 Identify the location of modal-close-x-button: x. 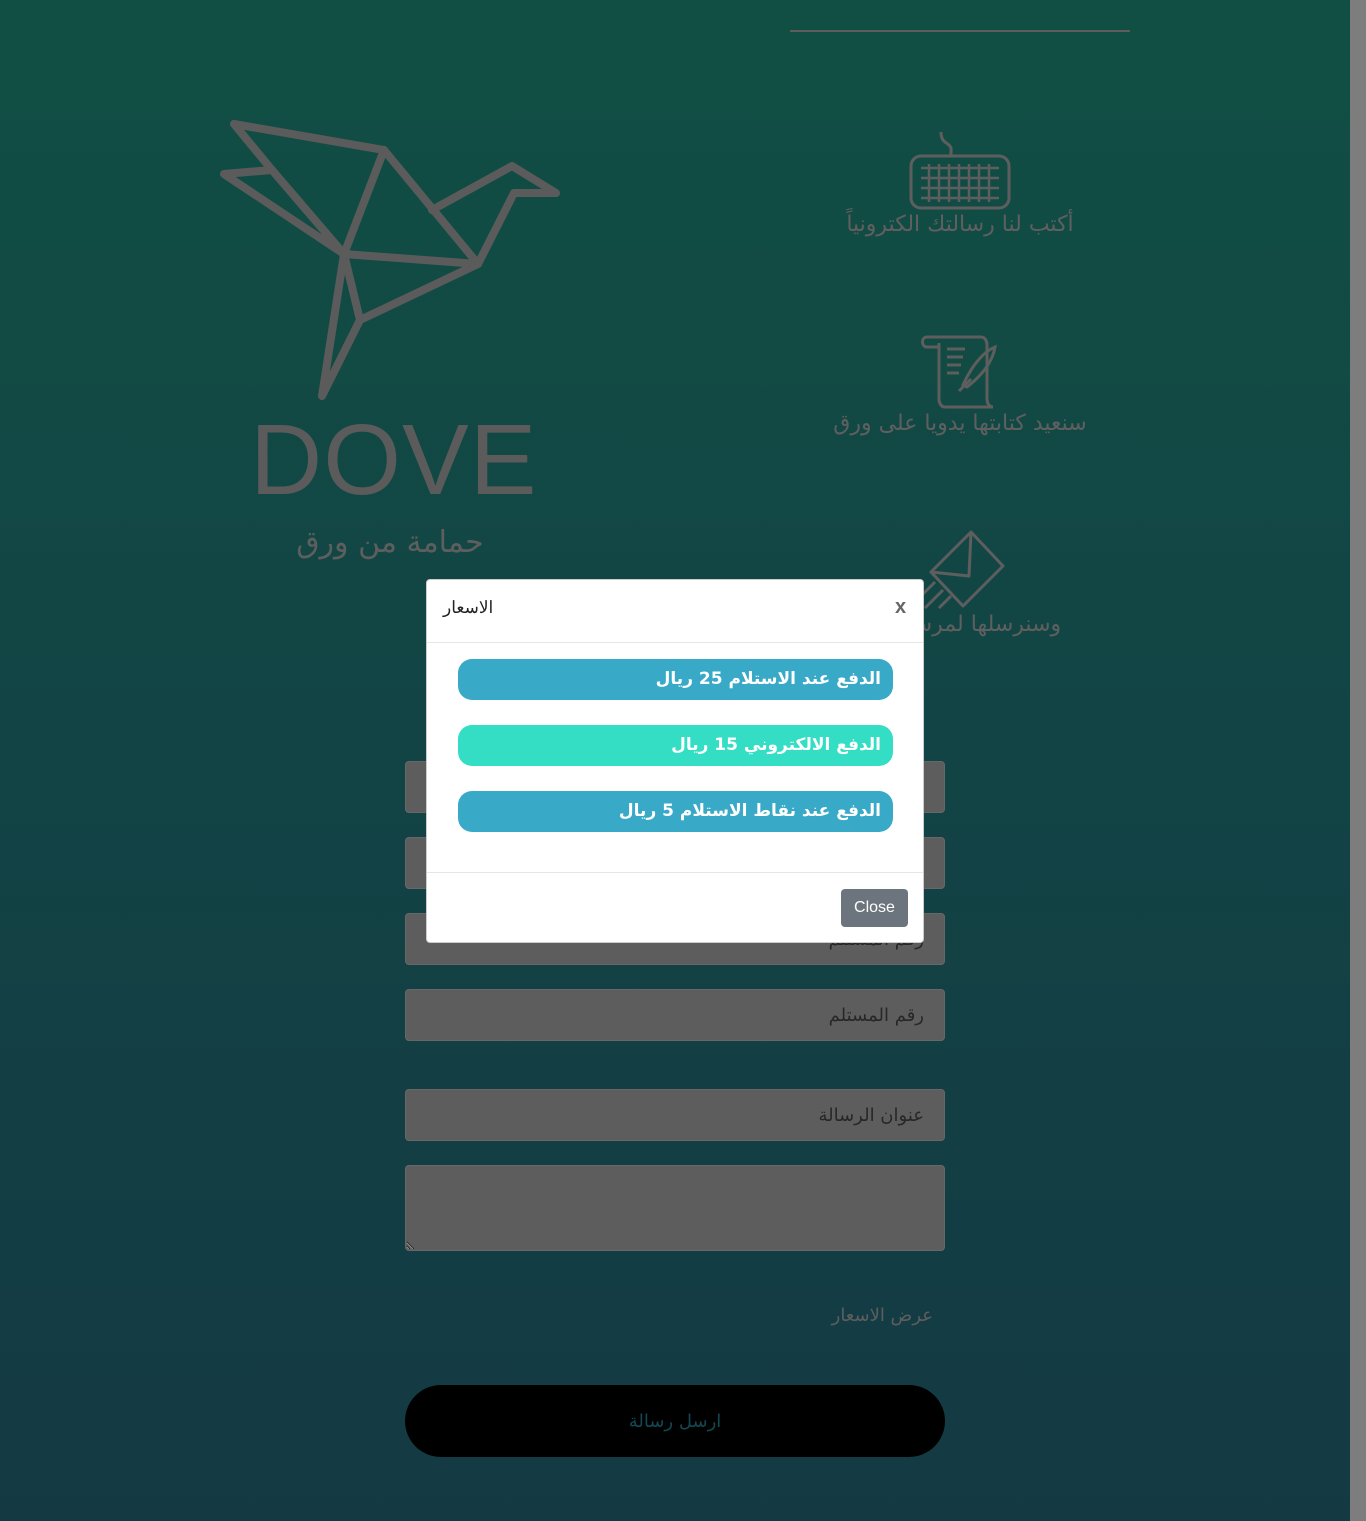
(900, 607).